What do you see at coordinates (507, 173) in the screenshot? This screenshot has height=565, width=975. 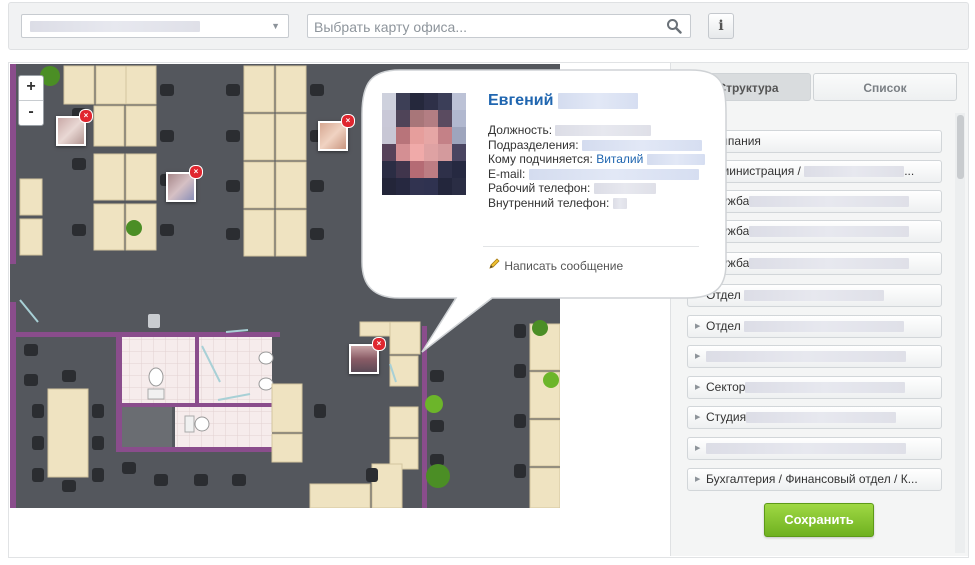 I see `email-label: E-mail:` at bounding box center [507, 173].